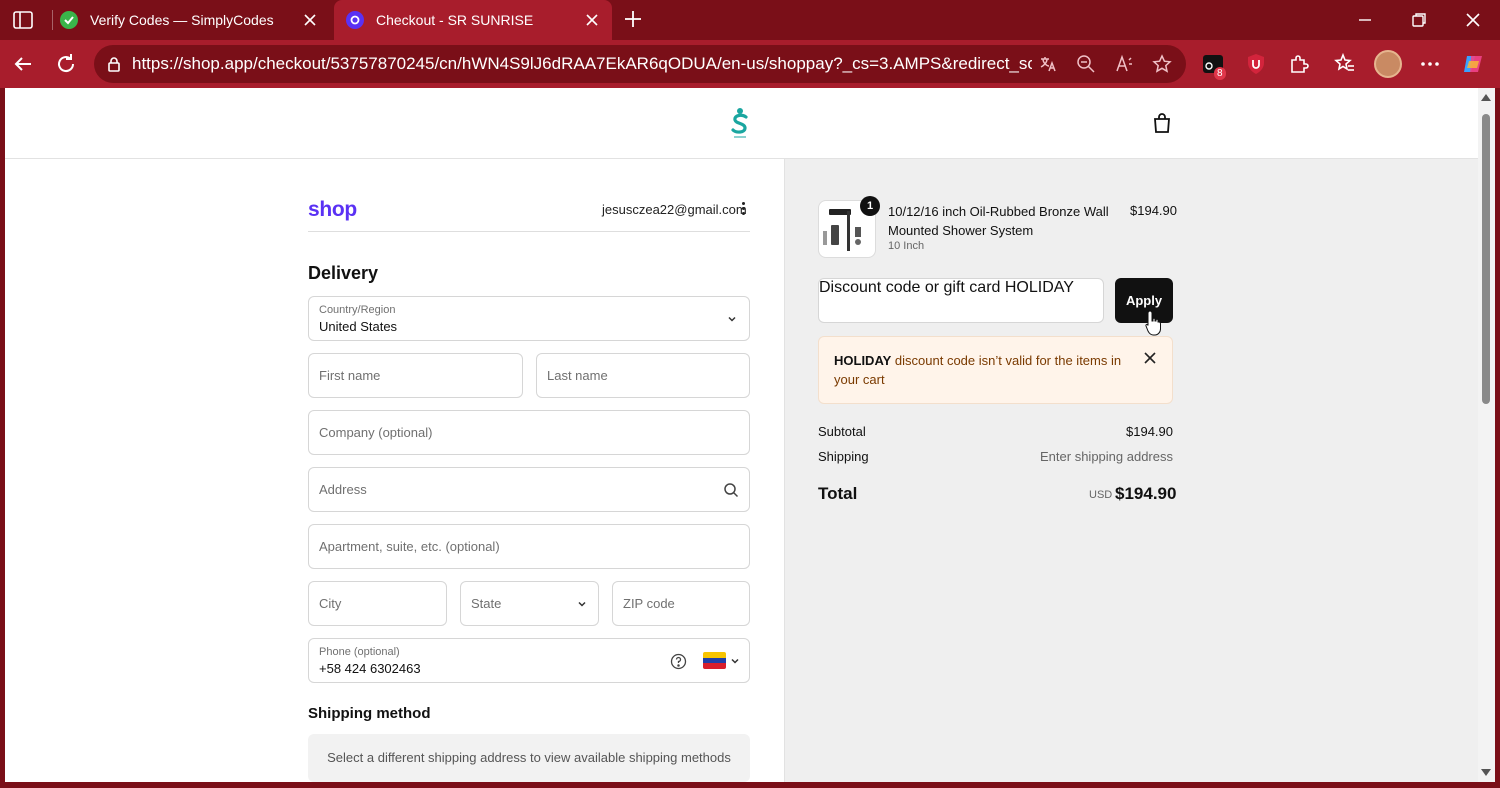  I want to click on flag-icon, so click(714, 660).